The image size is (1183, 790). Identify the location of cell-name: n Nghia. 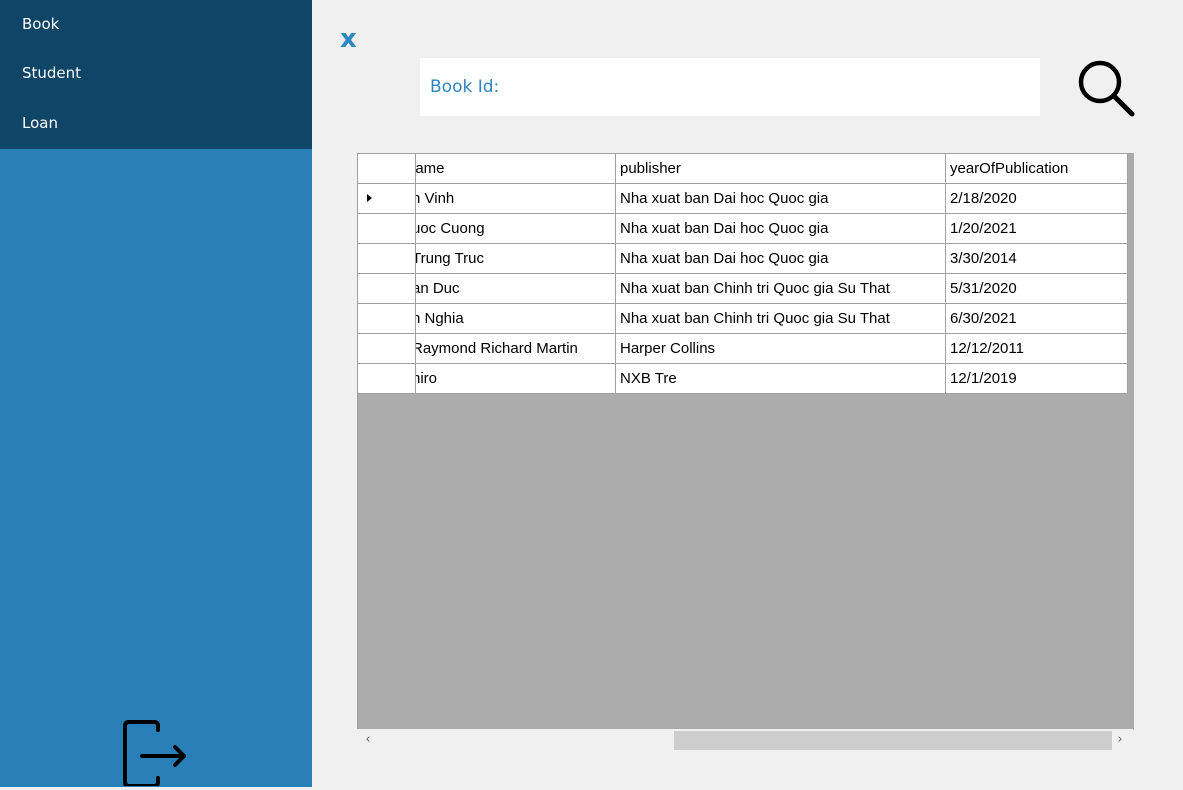
(515, 318).